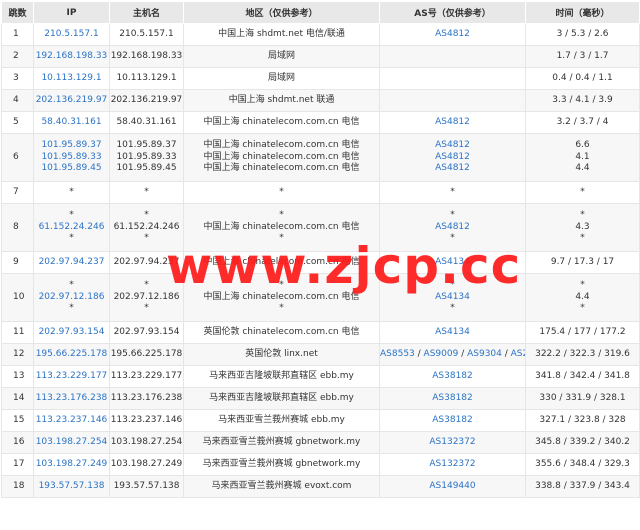  Describe the element at coordinates (281, 34) in the screenshot. I see `region-cell: 中国上海 shdmt.net 电信/联通` at that location.